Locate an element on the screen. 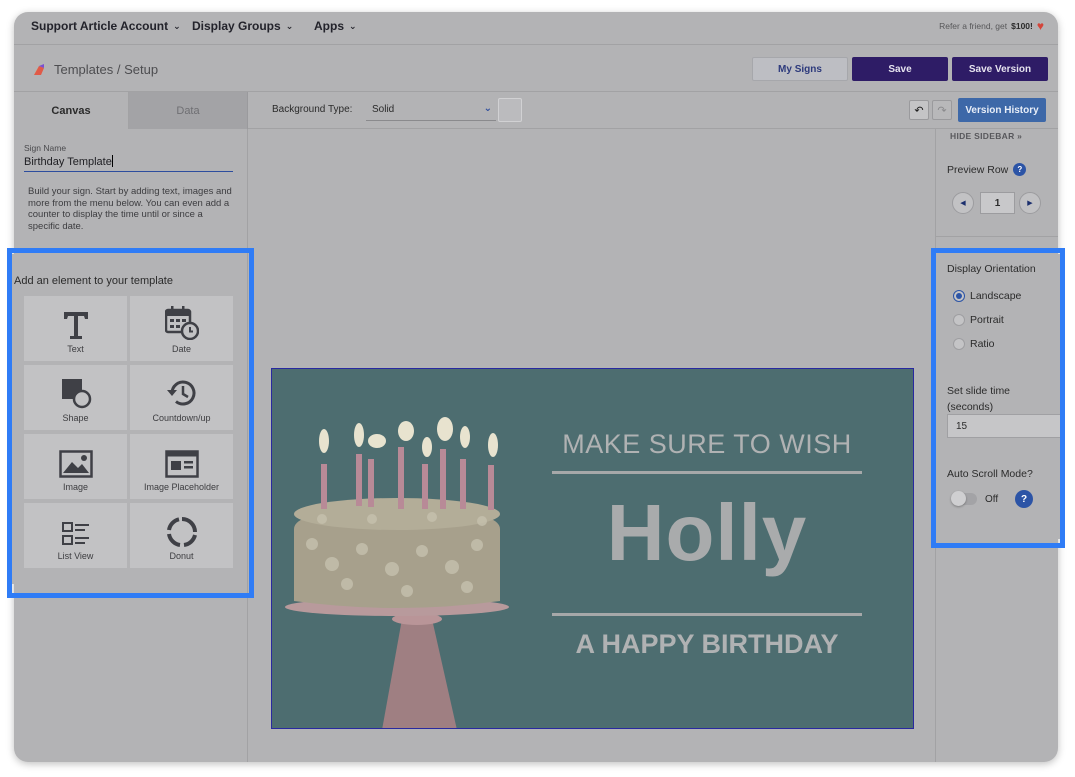  save-version-button: Save Version is located at coordinates (1000, 69).